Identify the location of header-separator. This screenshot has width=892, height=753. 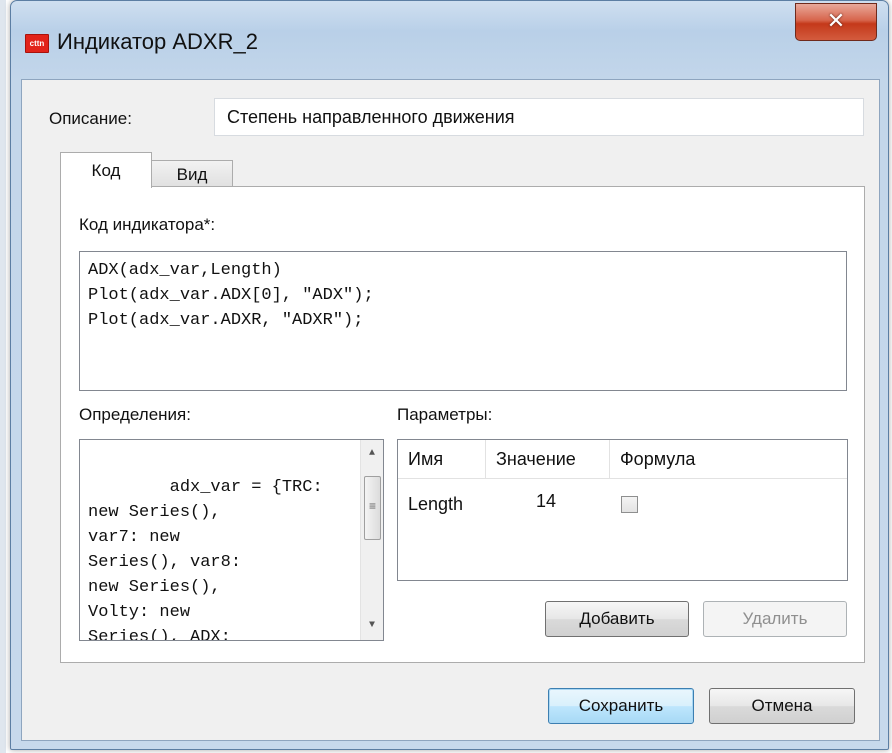
(622, 478).